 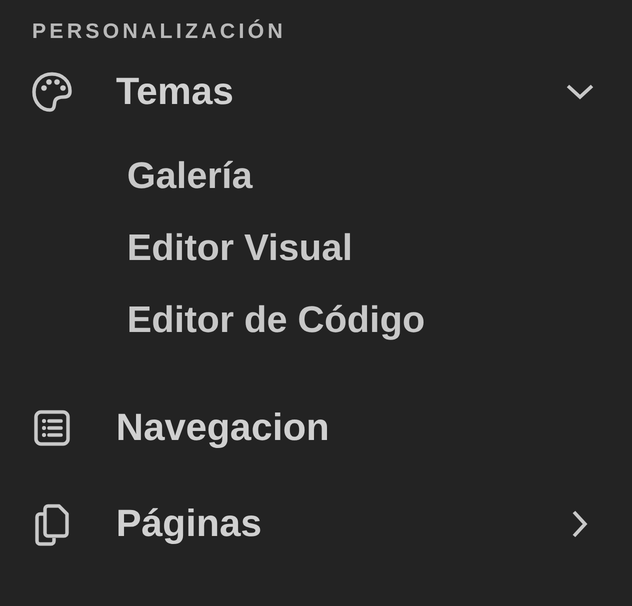 I want to click on nav-label: Temas, so click(x=175, y=92).